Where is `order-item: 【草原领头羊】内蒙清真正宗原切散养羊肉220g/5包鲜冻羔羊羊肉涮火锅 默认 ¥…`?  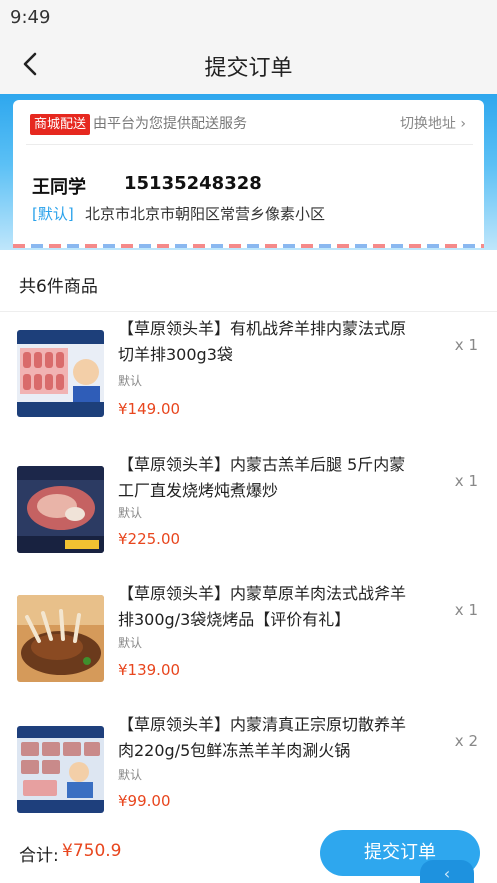 order-item: 【草原领头羊】内蒙清真正宗原切散养羊肉220g/5包鲜冻羔羊羊肉涮火锅 默认 ¥… is located at coordinates (248, 772).